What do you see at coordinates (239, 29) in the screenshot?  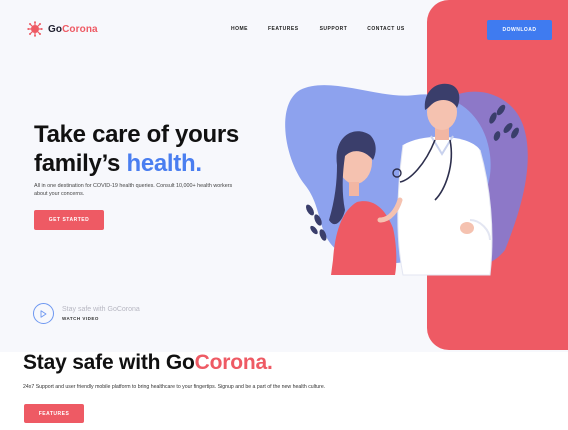 I see `nav-home: HOME` at bounding box center [239, 29].